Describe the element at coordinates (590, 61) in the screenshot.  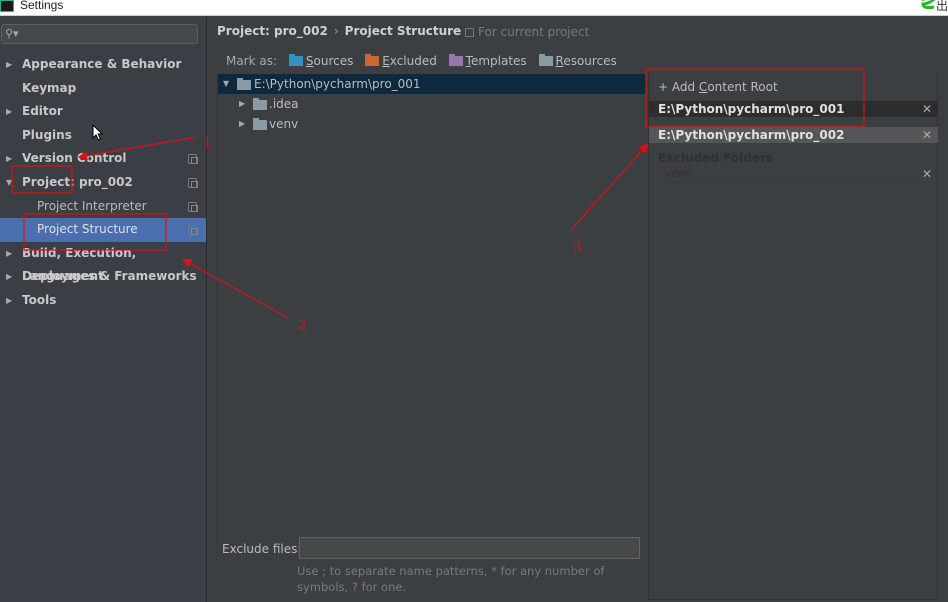
I see `button-label: esources` at that location.